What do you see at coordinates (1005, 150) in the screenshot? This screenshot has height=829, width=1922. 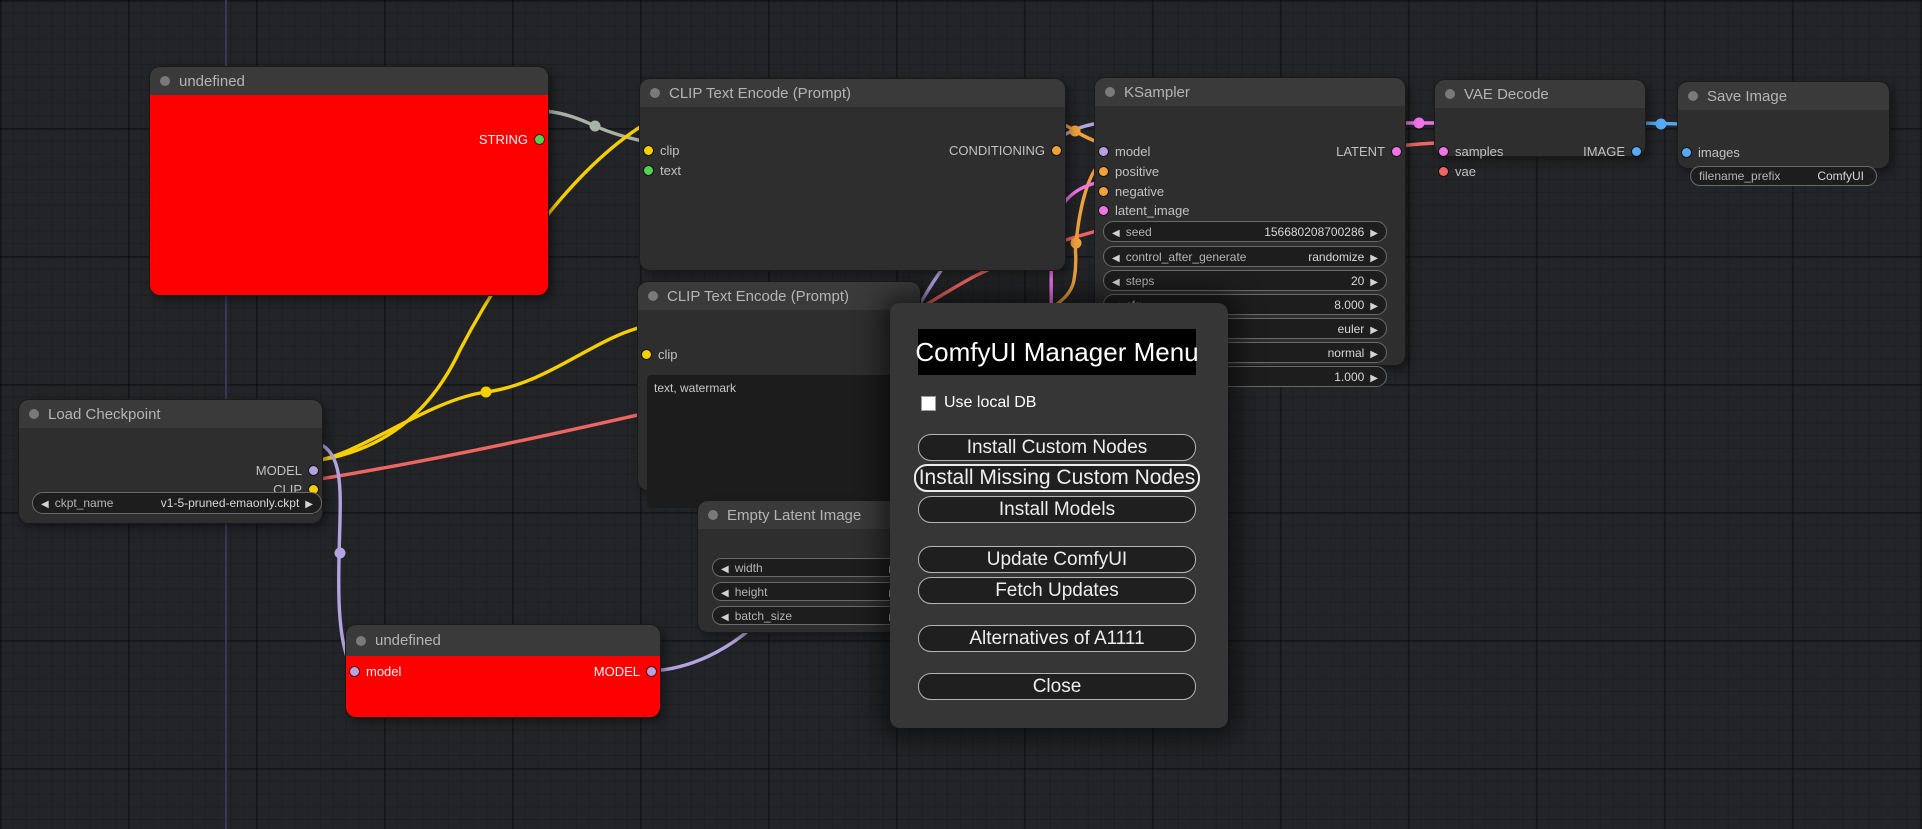 I see `output-port-conditioning: CONDITIONING` at bounding box center [1005, 150].